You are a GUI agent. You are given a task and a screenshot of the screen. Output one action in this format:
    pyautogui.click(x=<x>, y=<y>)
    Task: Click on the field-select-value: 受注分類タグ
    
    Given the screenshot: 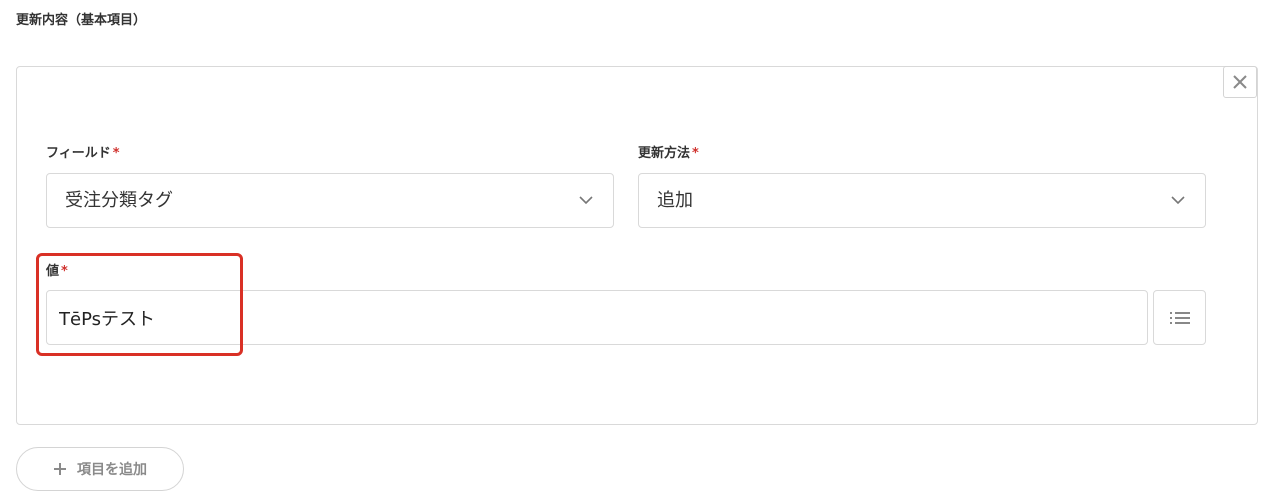 What is the action you would take?
    pyautogui.click(x=119, y=200)
    